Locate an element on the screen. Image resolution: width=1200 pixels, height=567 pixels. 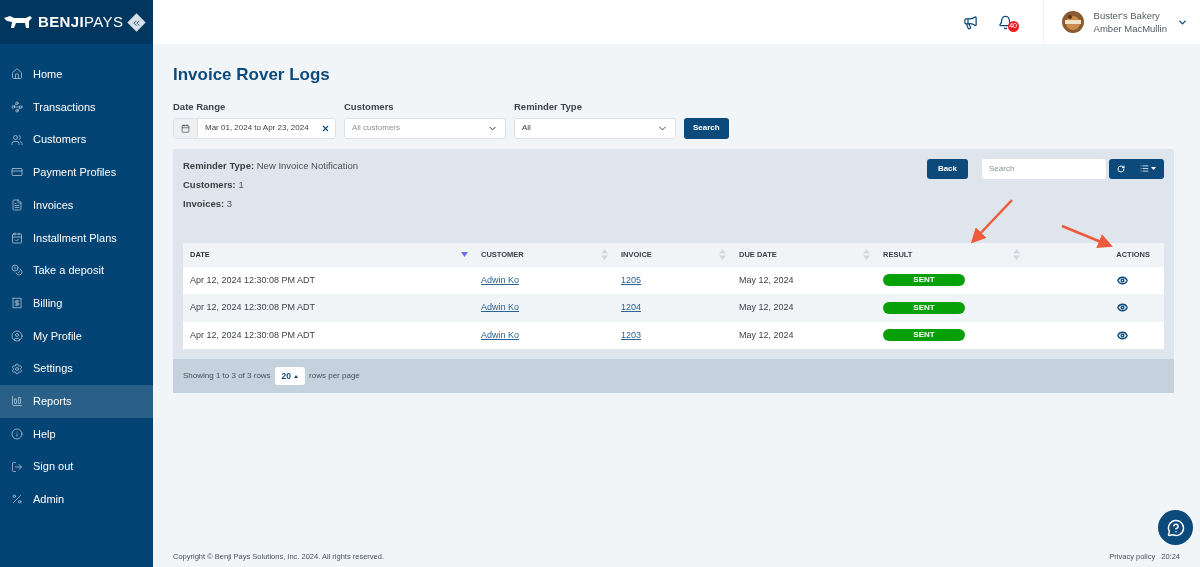
nav-item: Invoices is located at coordinates (76, 205).